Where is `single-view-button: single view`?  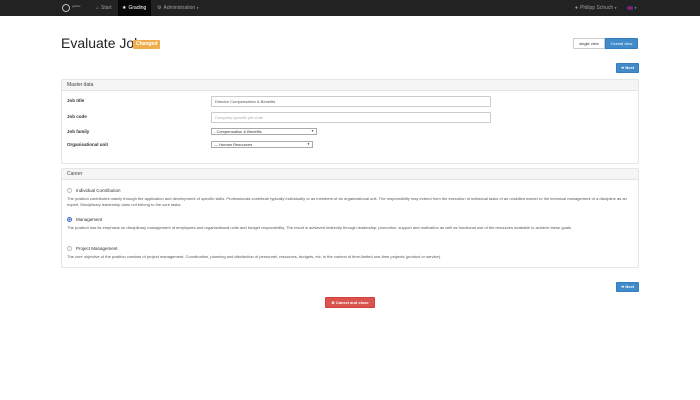 single-view-button: single view is located at coordinates (589, 43).